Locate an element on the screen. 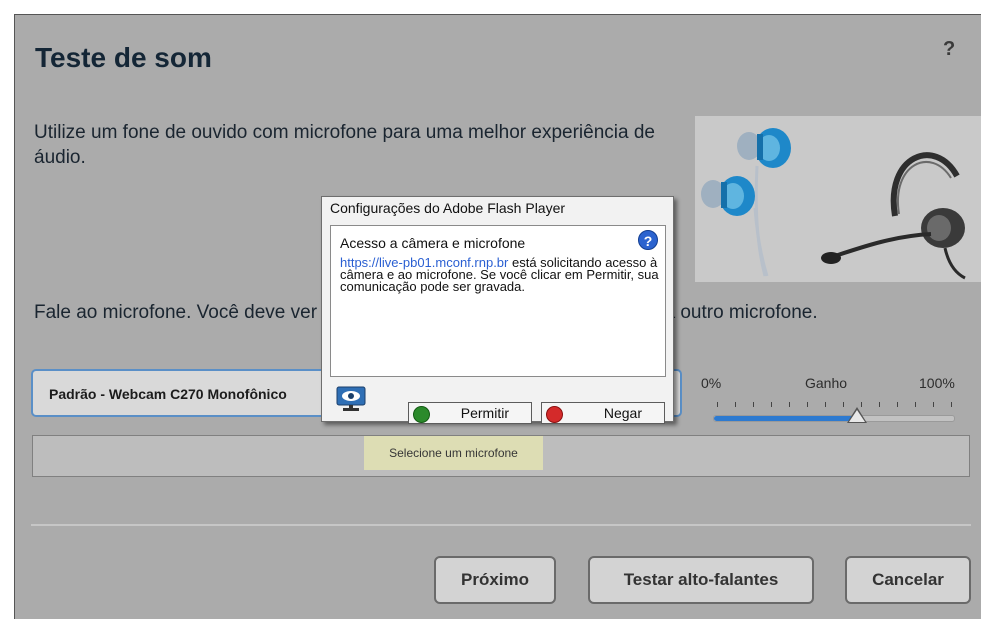 This screenshot has width=981, height=619. gain-max-label: 100% is located at coordinates (937, 383).